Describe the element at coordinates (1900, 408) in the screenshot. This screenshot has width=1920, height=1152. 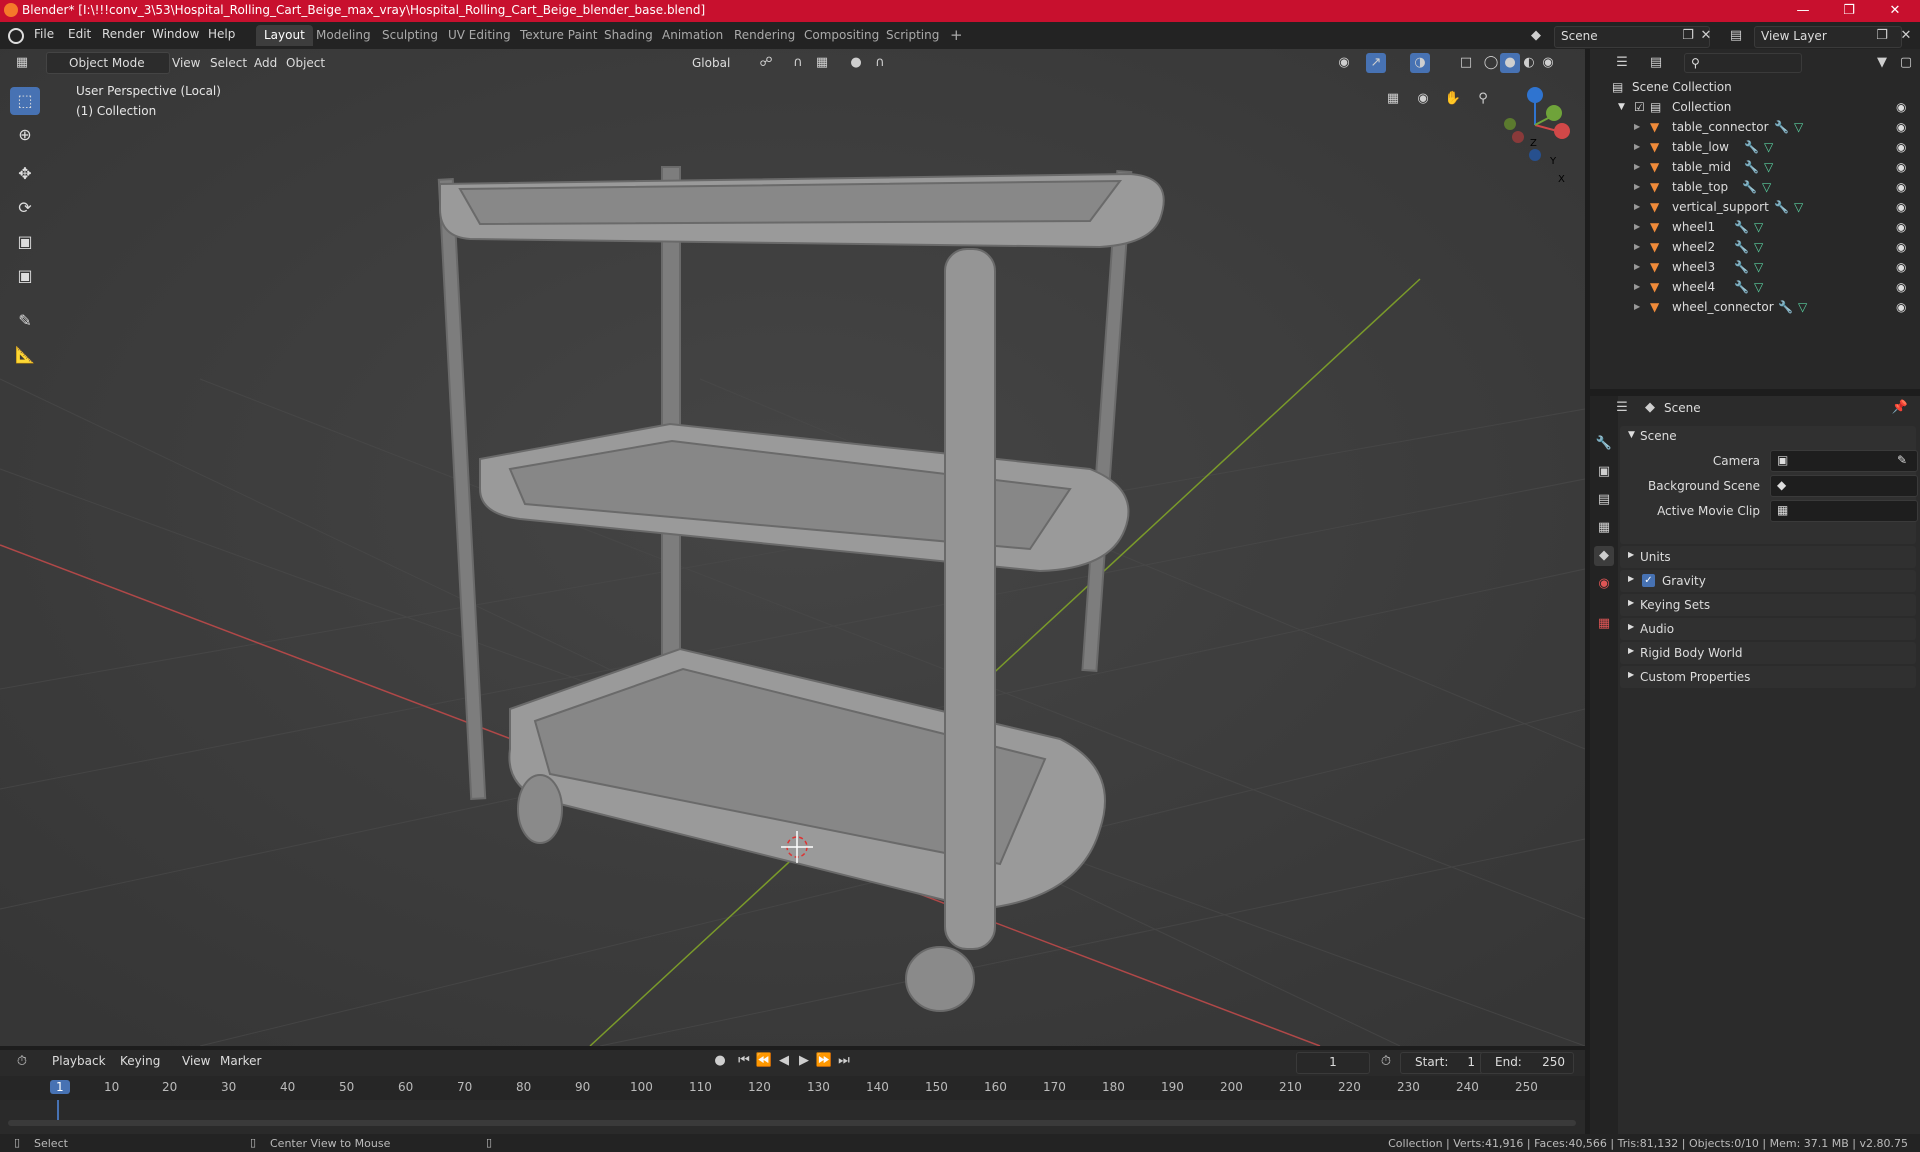
I see `pin-icon: 📌` at that location.